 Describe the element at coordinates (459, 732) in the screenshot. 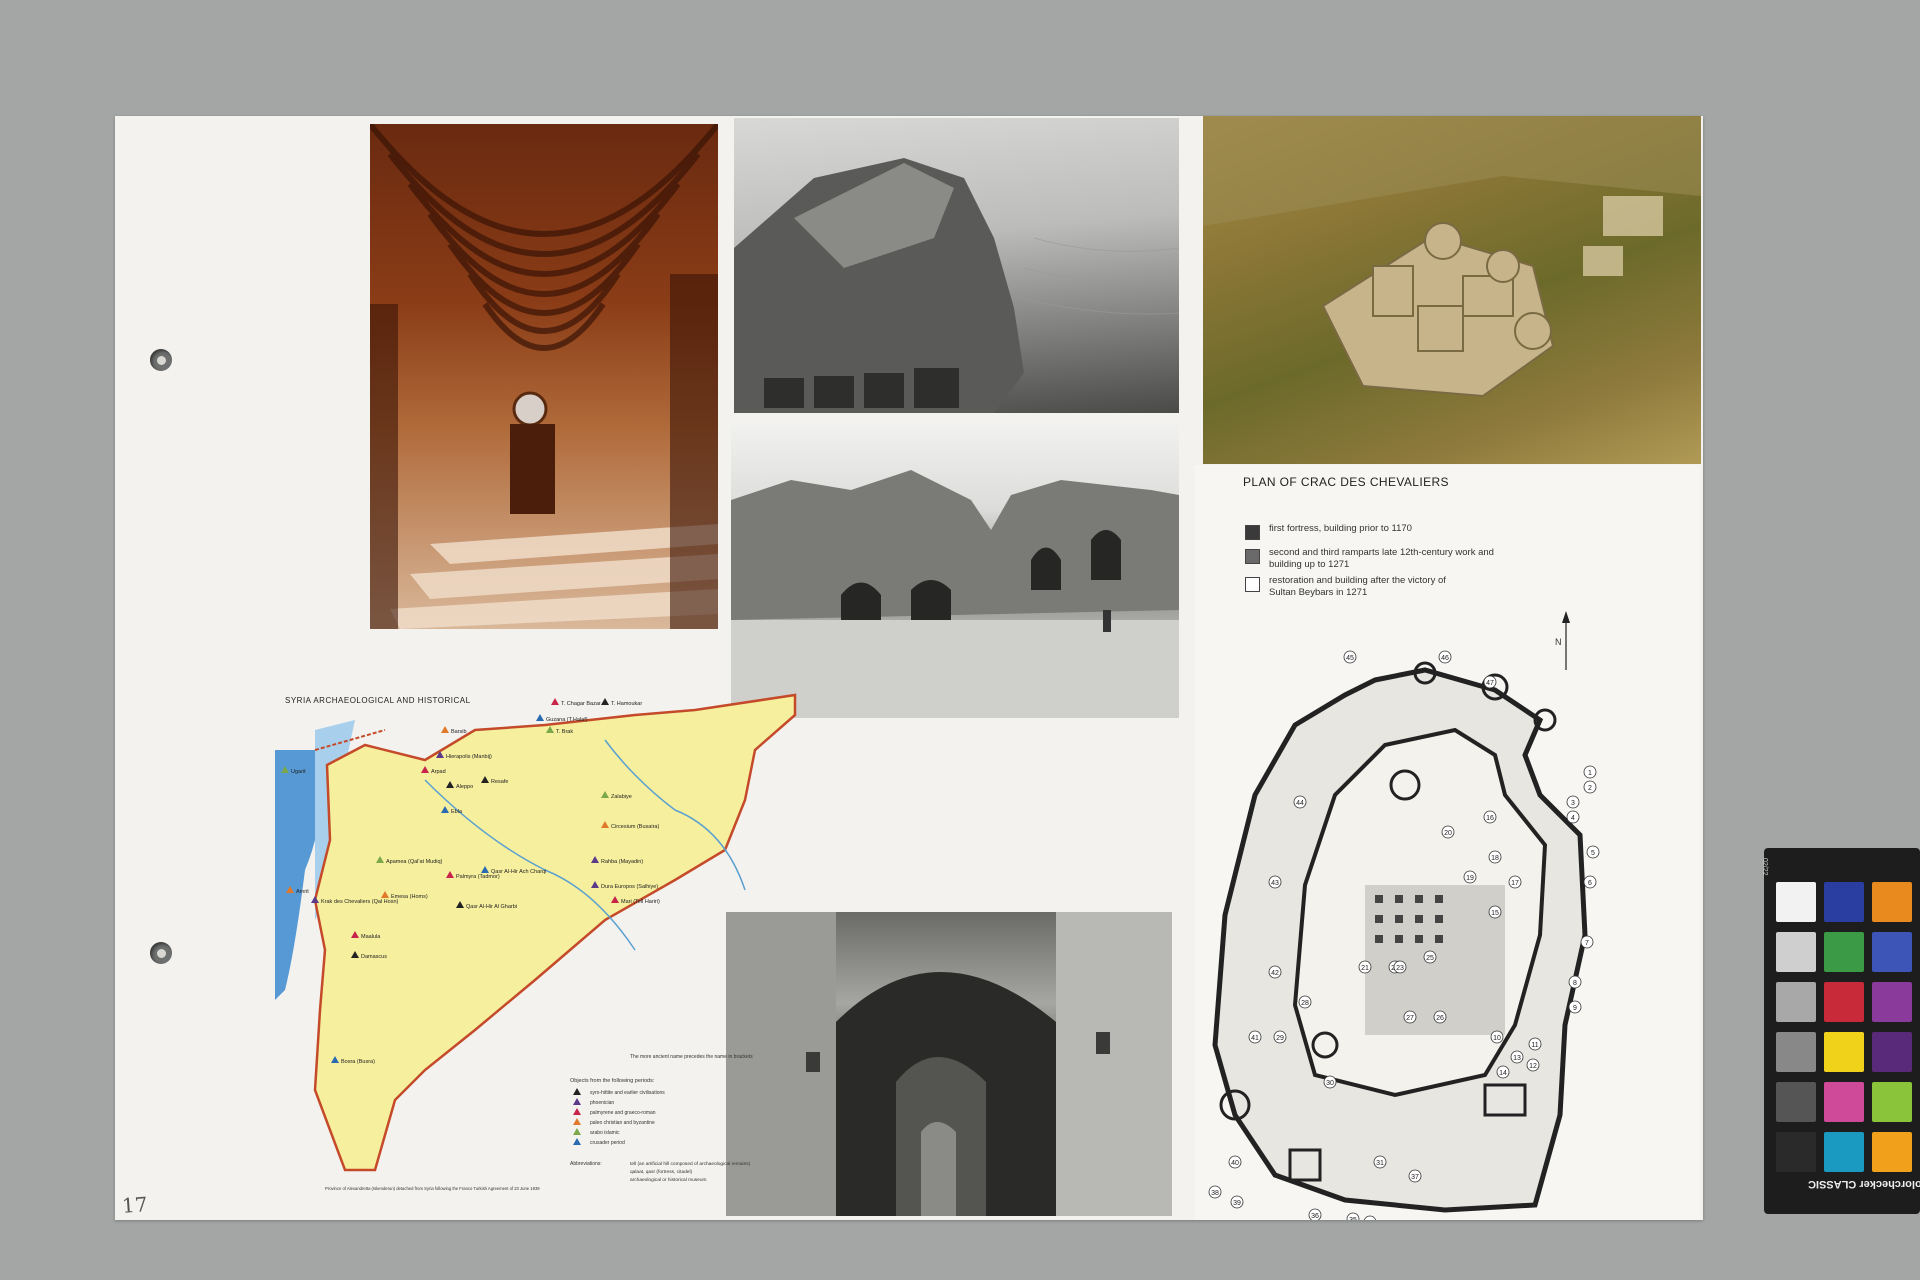

I see `map-place-label: Barsib` at that location.